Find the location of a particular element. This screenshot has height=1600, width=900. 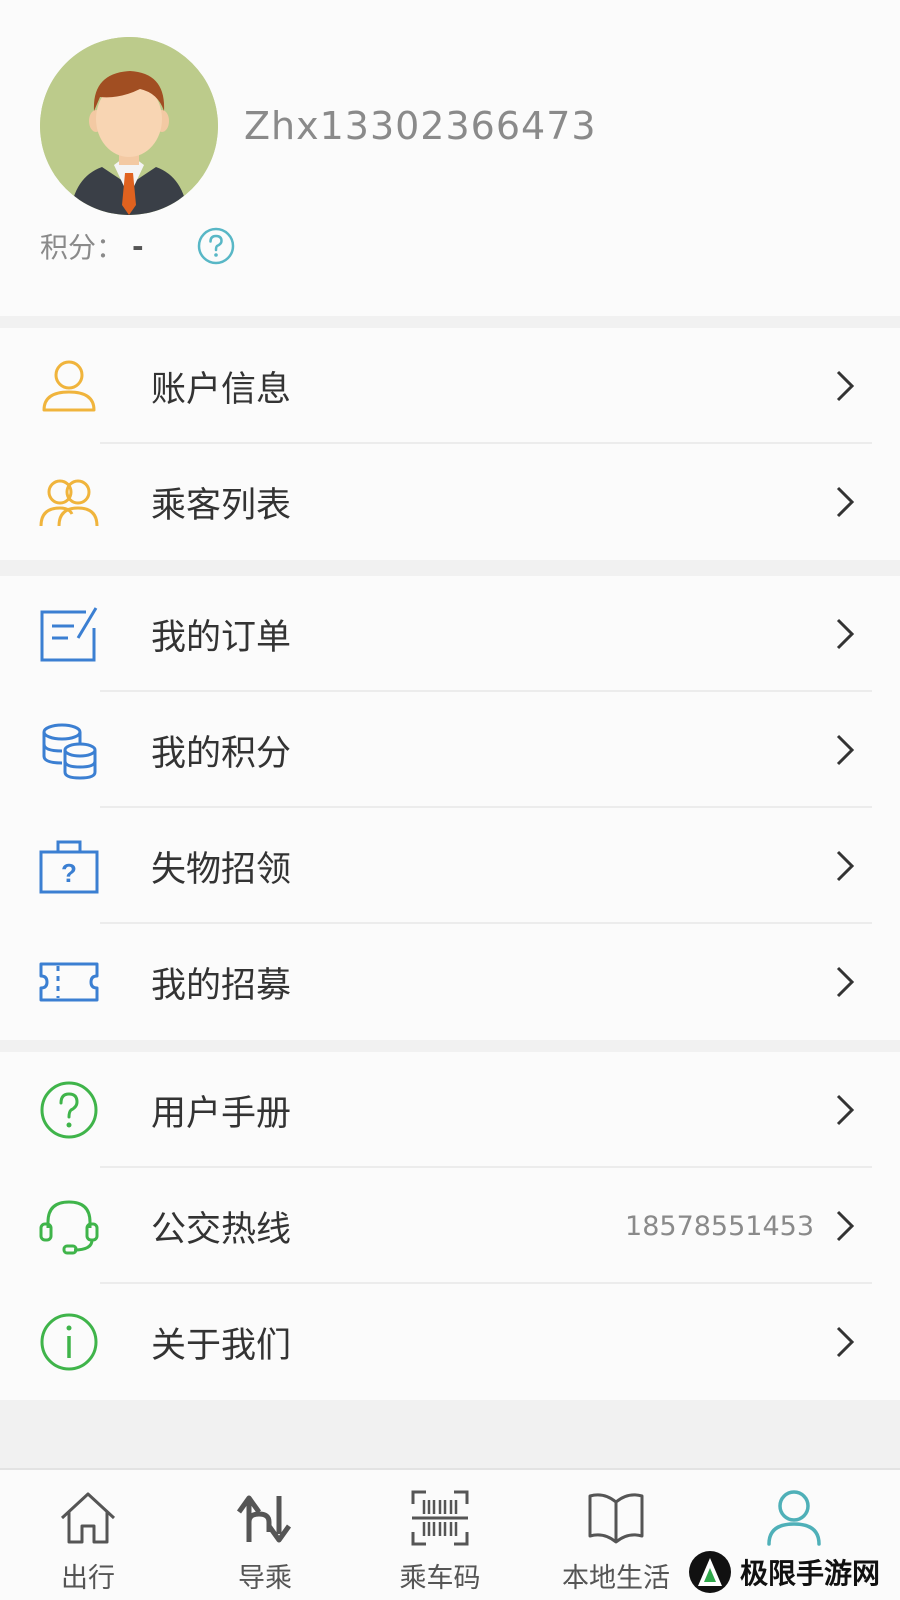

points-label: 积分： is located at coordinates (82, 247).